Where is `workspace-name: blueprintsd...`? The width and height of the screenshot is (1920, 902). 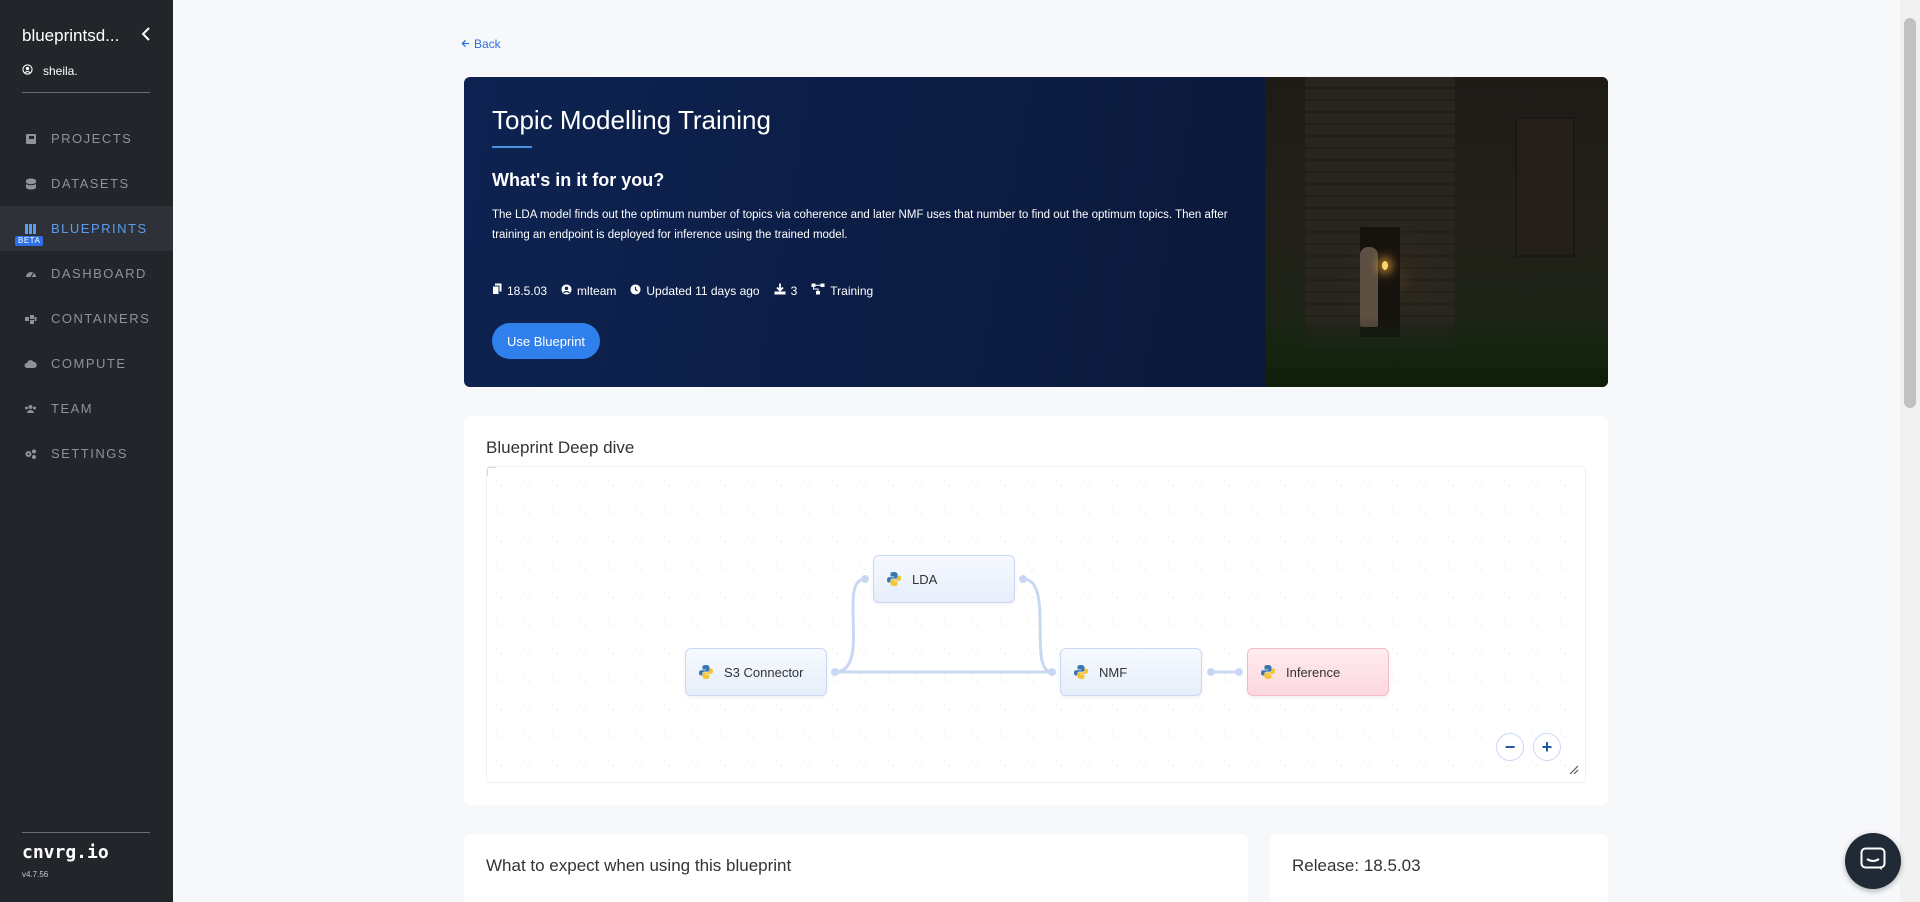 workspace-name: blueprintsd... is located at coordinates (70, 36).